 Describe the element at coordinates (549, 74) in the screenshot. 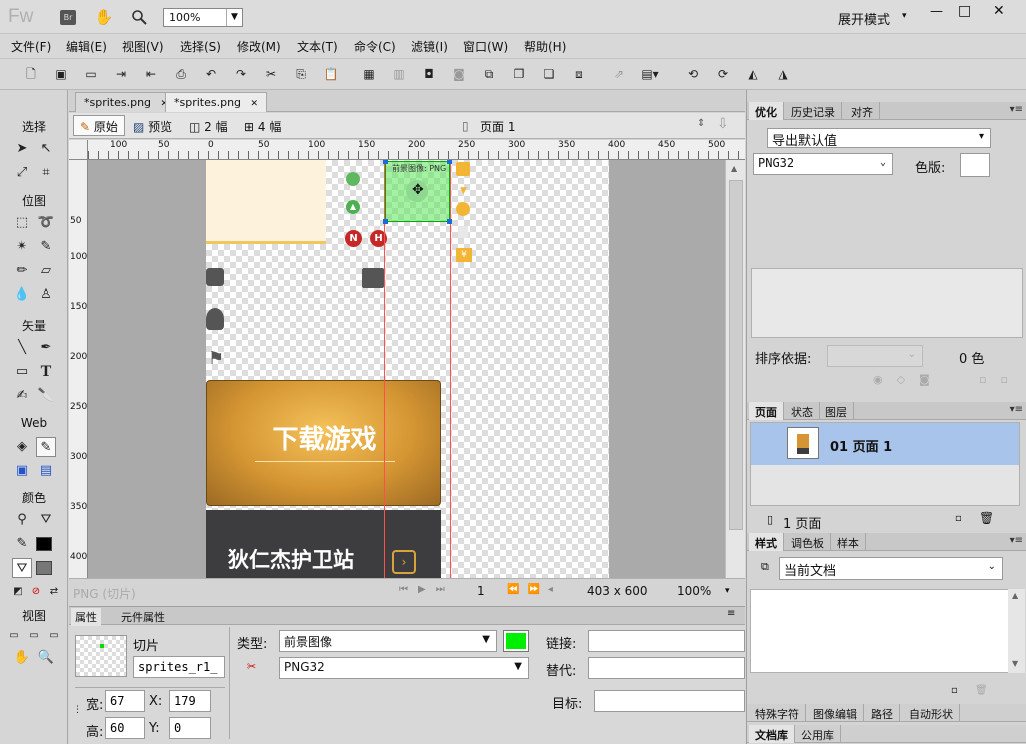

I see `send-backward-icon: ❏` at that location.